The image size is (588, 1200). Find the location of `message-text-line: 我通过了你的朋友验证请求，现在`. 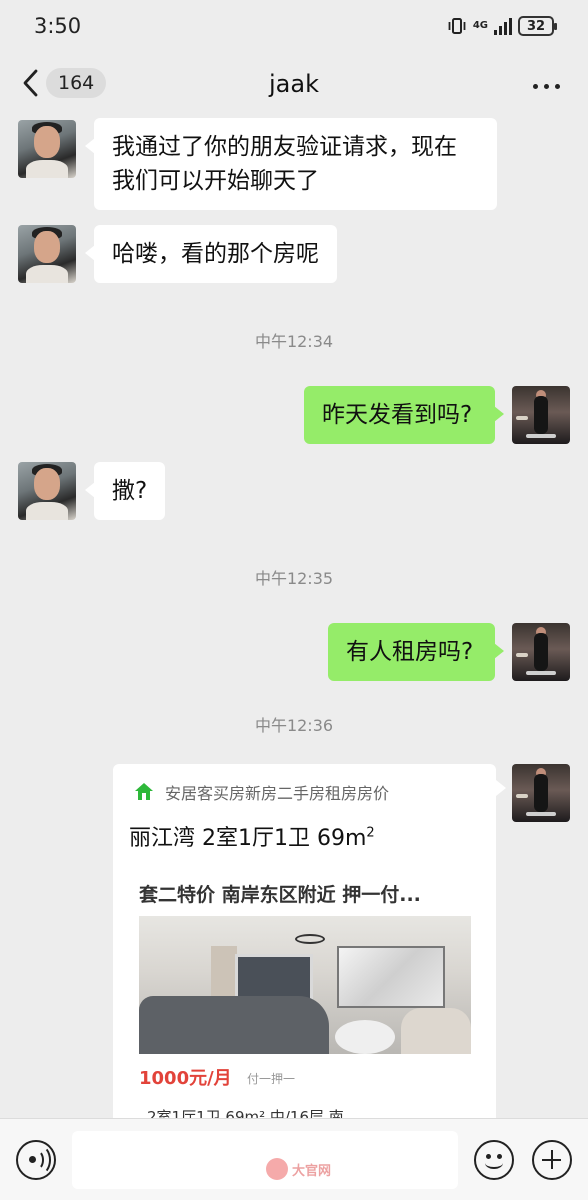

message-text-line: 我通过了你的朋友验证请求，现在 is located at coordinates (284, 147).